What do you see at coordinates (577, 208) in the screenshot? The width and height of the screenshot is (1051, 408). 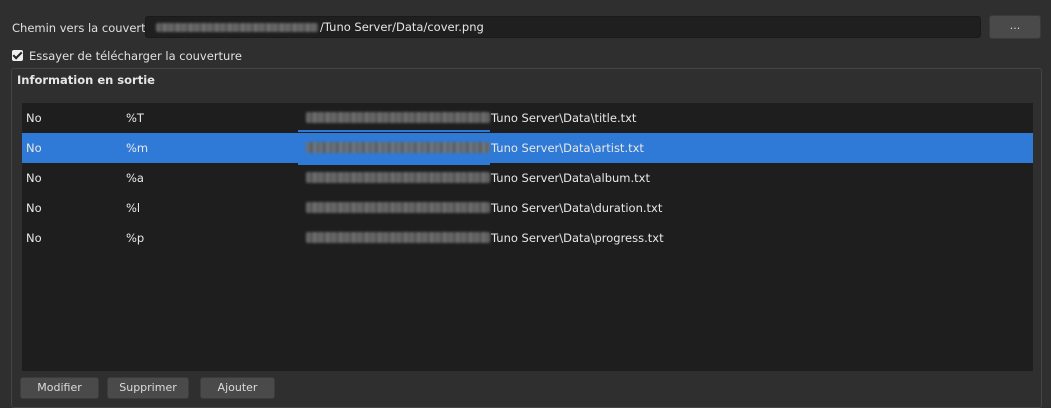 I see `row-path: Tuno Server\Data\duration.txt` at bounding box center [577, 208].